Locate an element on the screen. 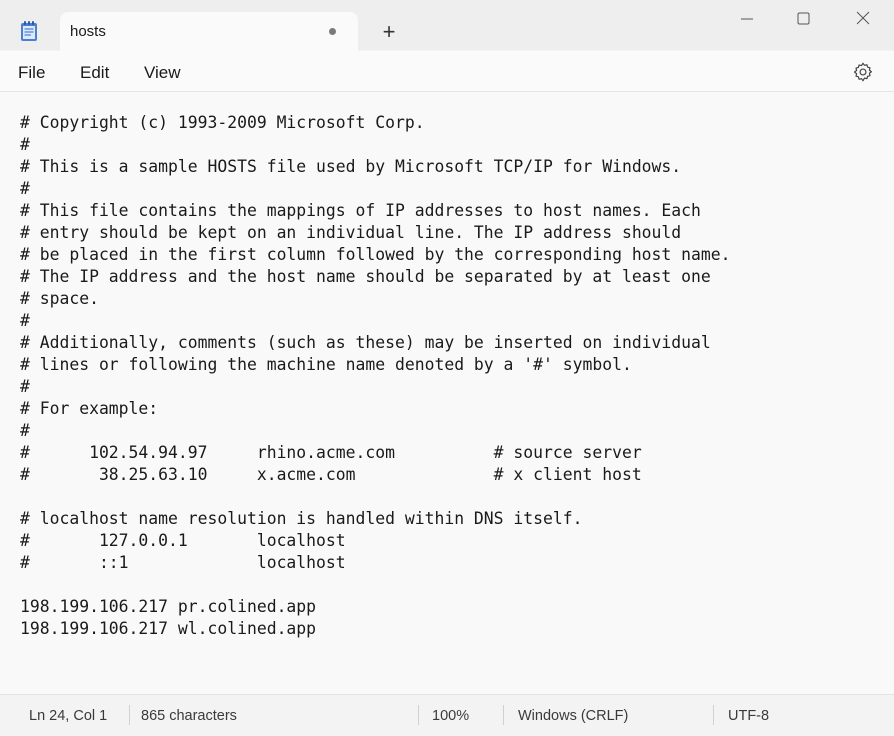 The width and height of the screenshot is (894, 736). editor-line: # ::1 localhost is located at coordinates (375, 563).